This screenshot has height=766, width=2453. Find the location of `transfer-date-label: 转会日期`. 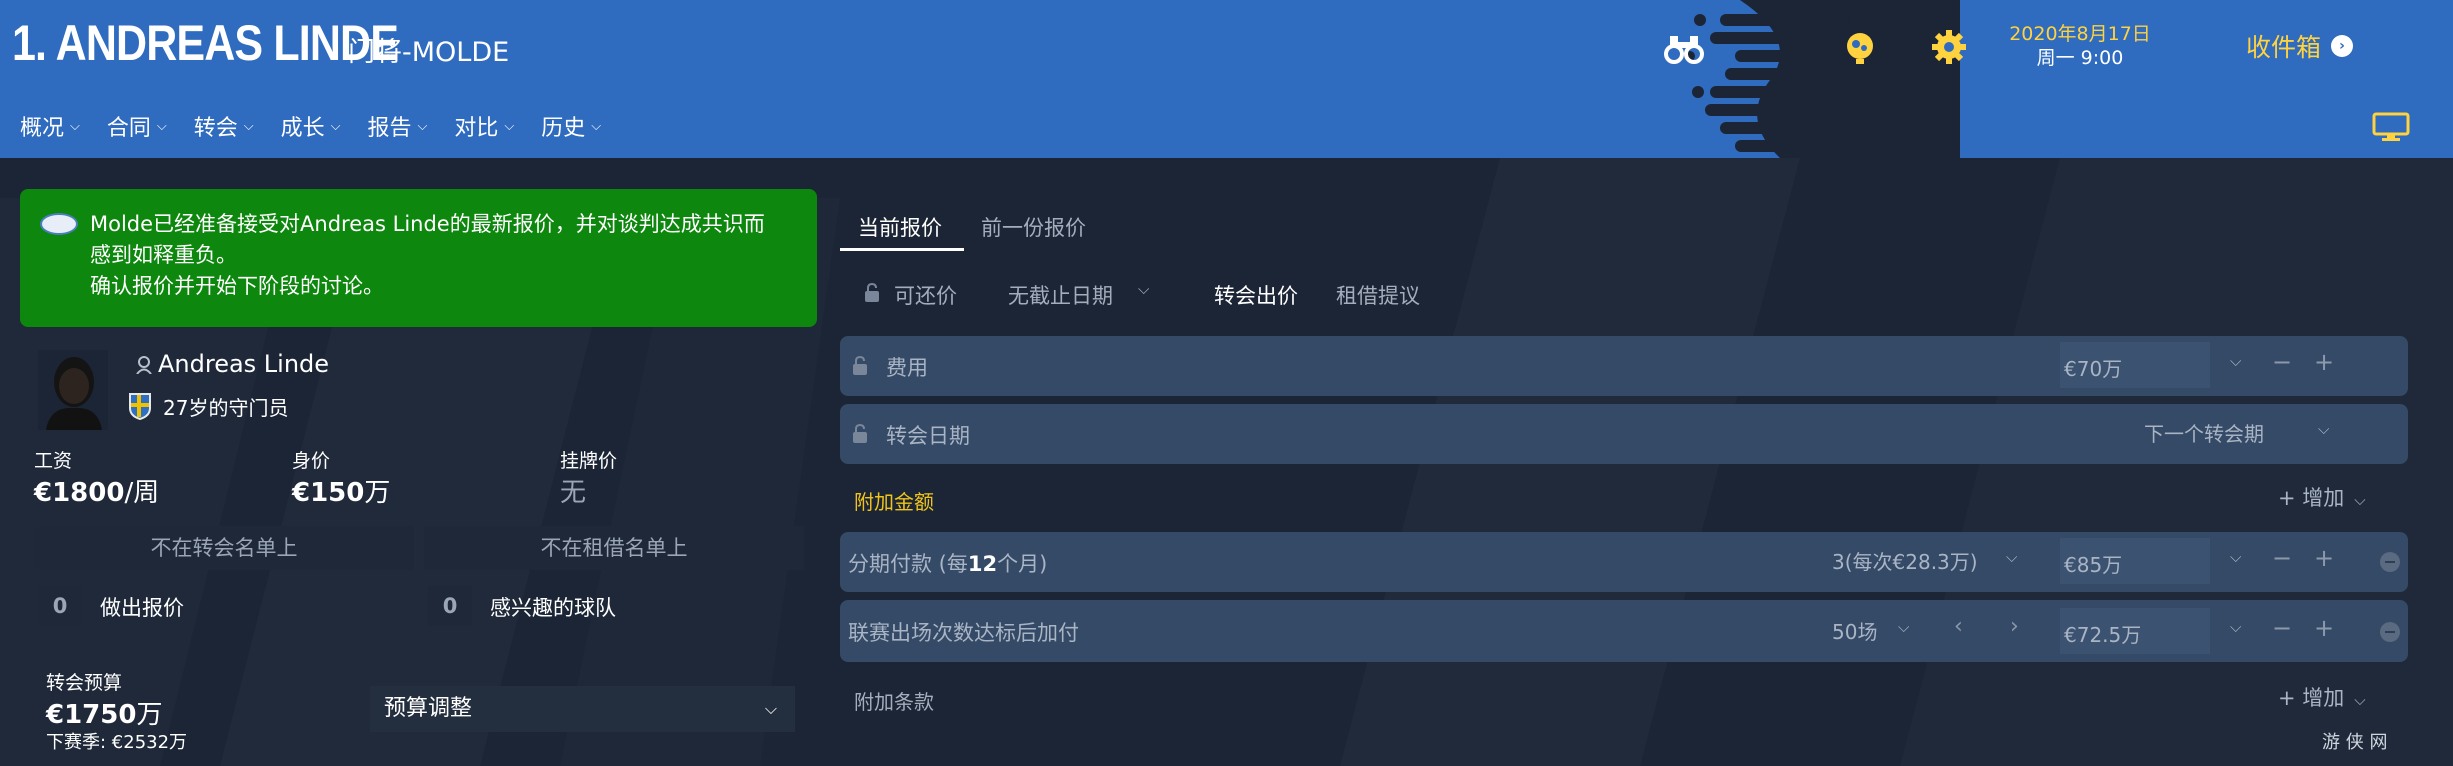

transfer-date-label: 转会日期 is located at coordinates (928, 436).